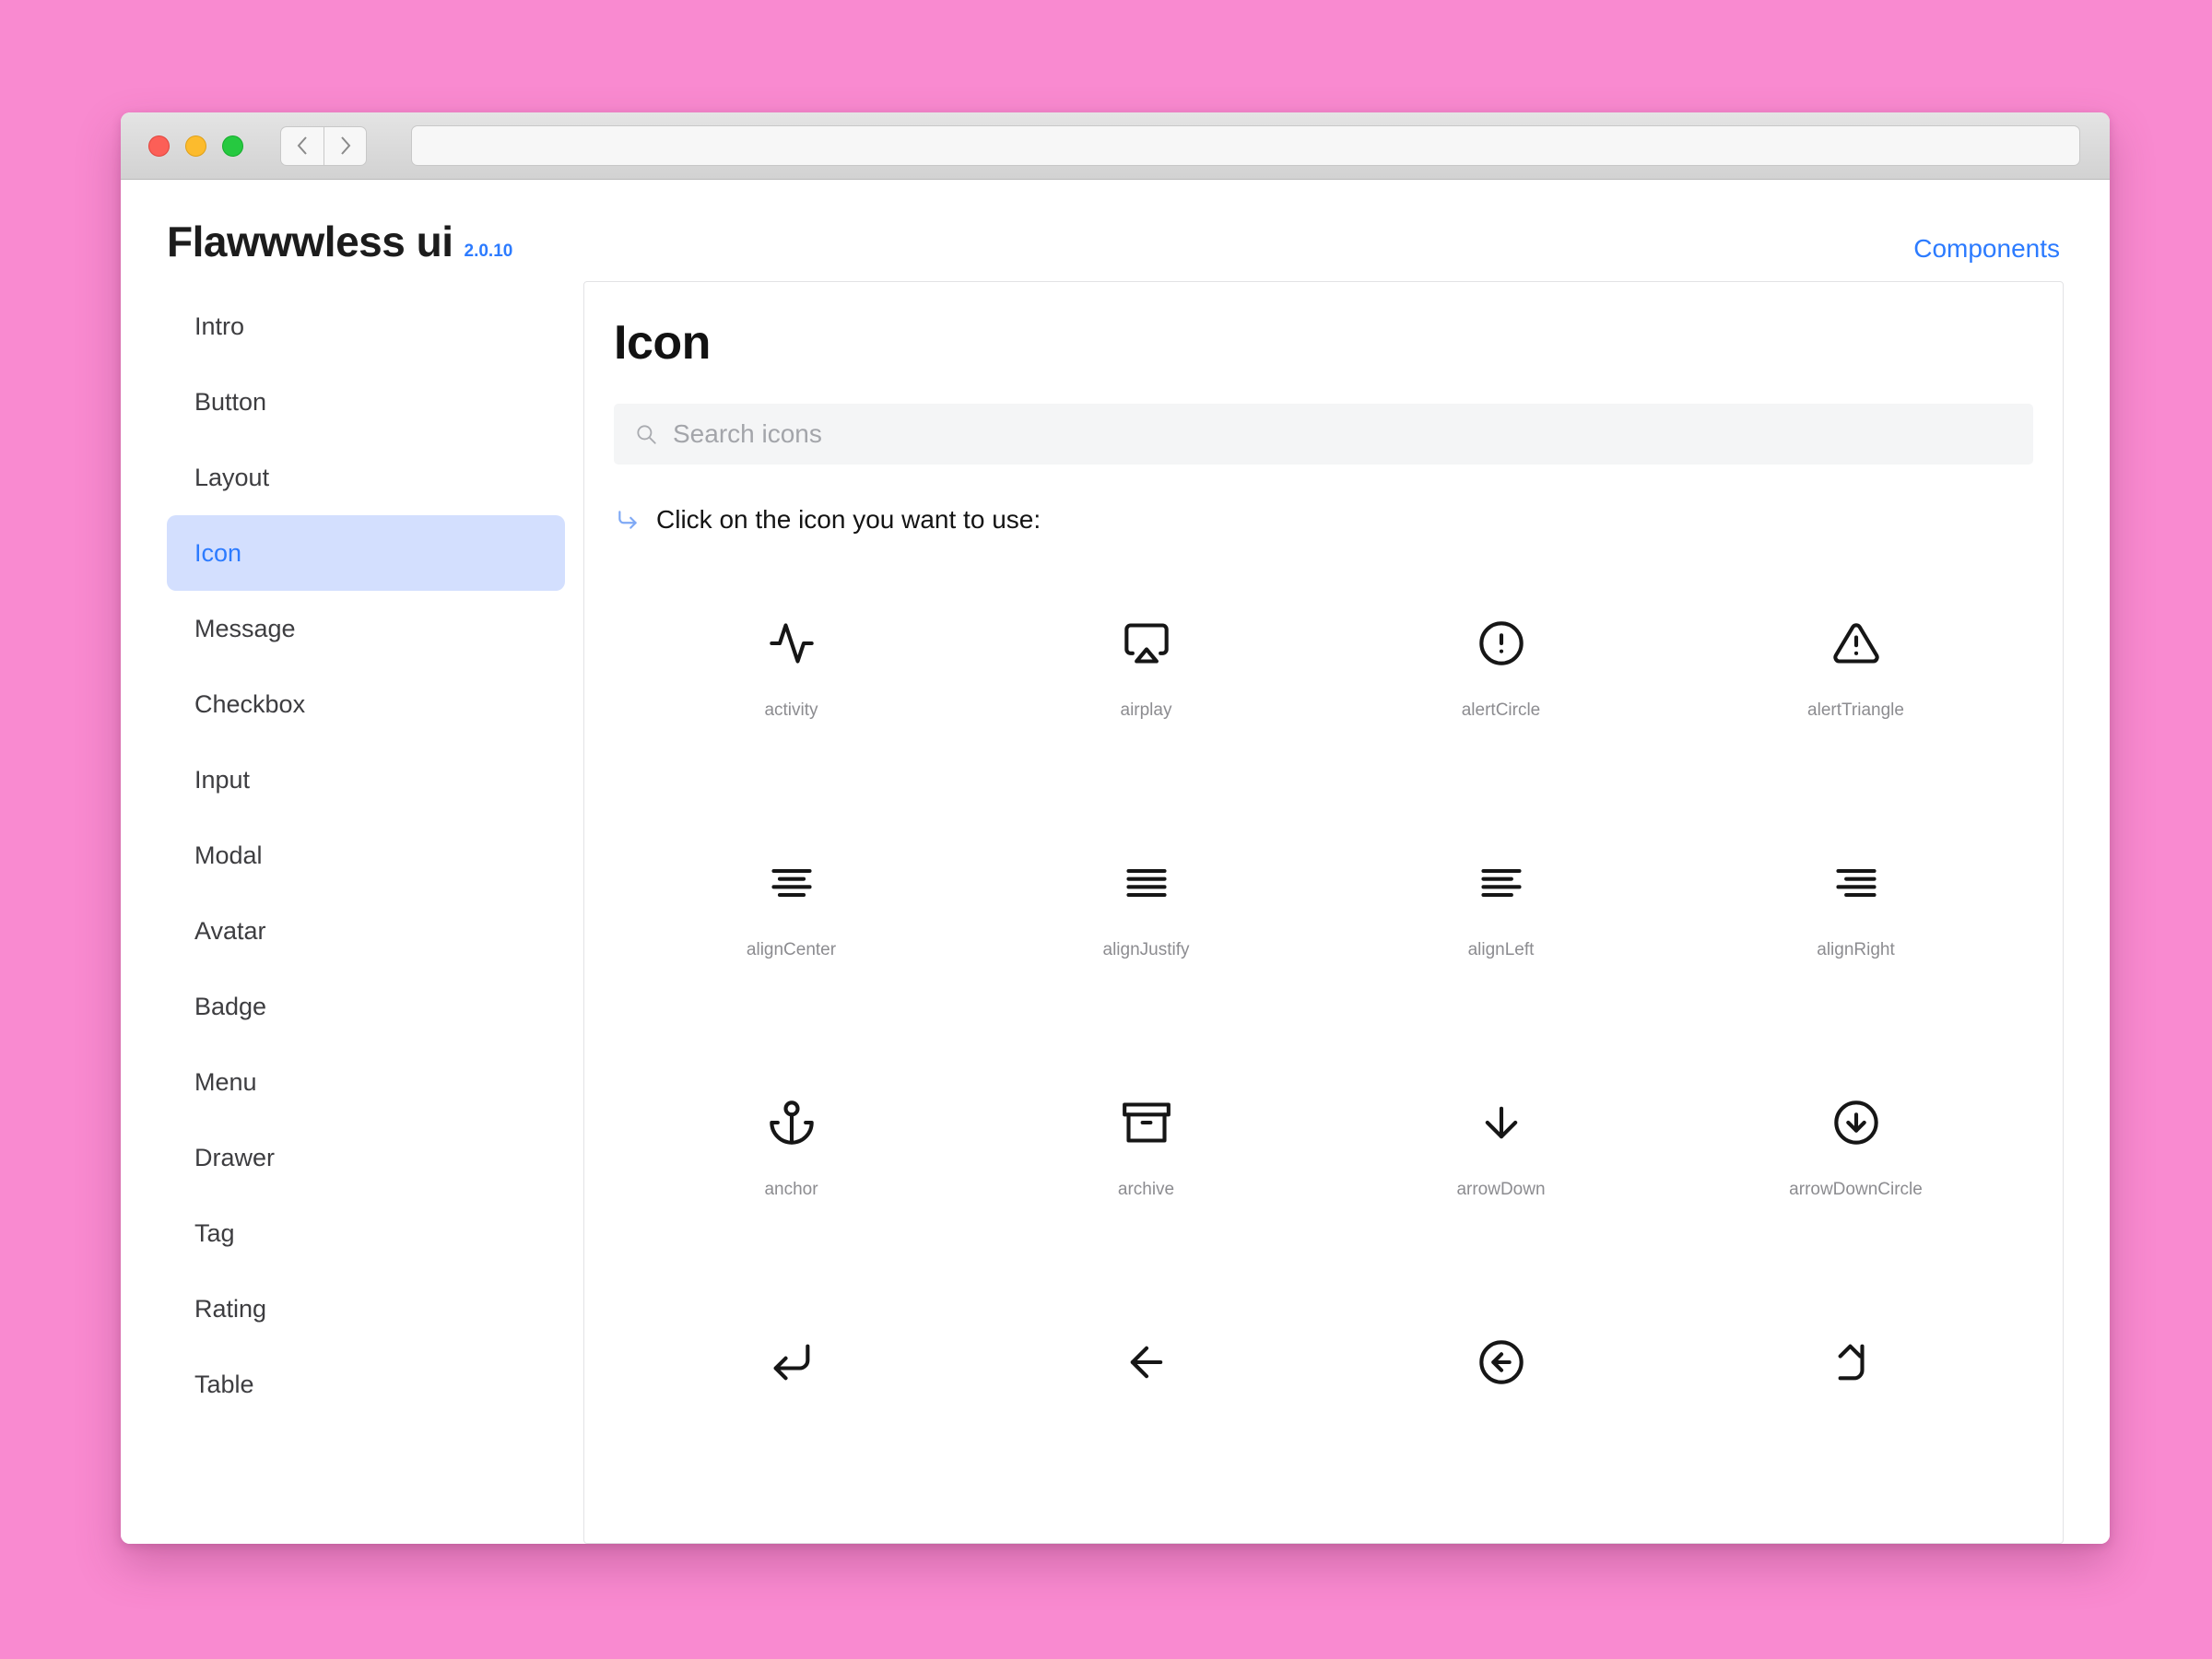 This screenshot has height=1659, width=2212. Describe the element at coordinates (366, 780) in the screenshot. I see `sidebar-item-input: Input` at that location.